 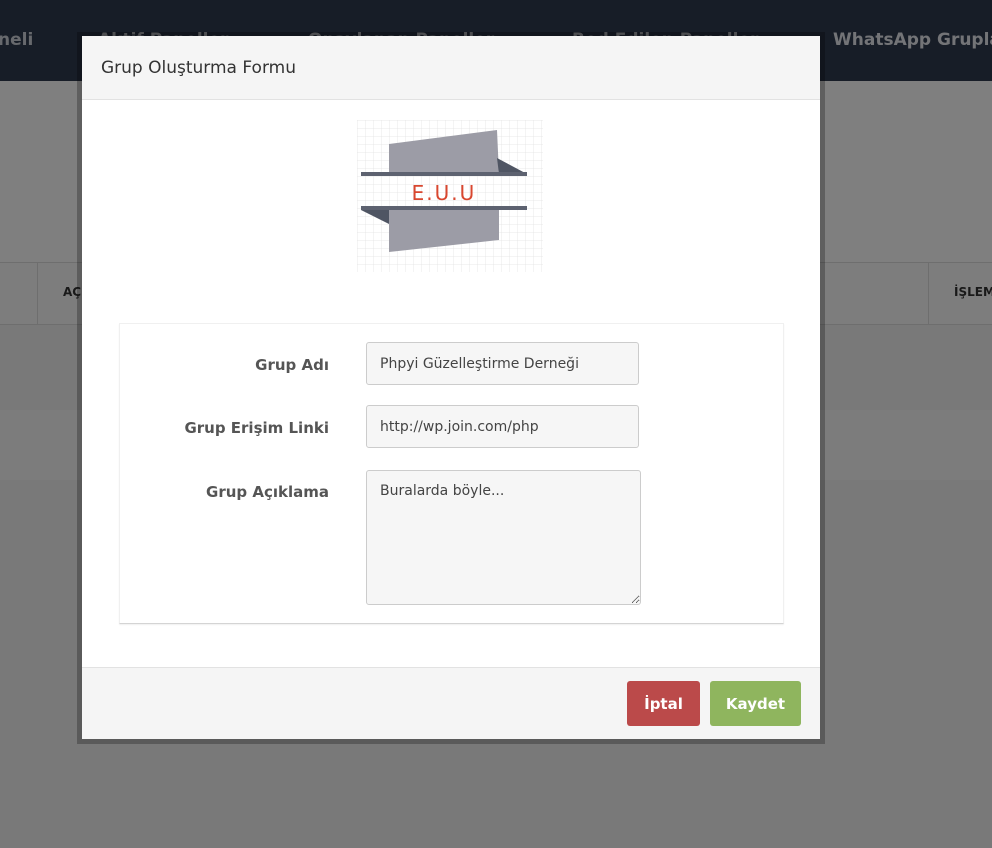 I want to click on group-description-label: Grup Açıklama, so click(x=267, y=492).